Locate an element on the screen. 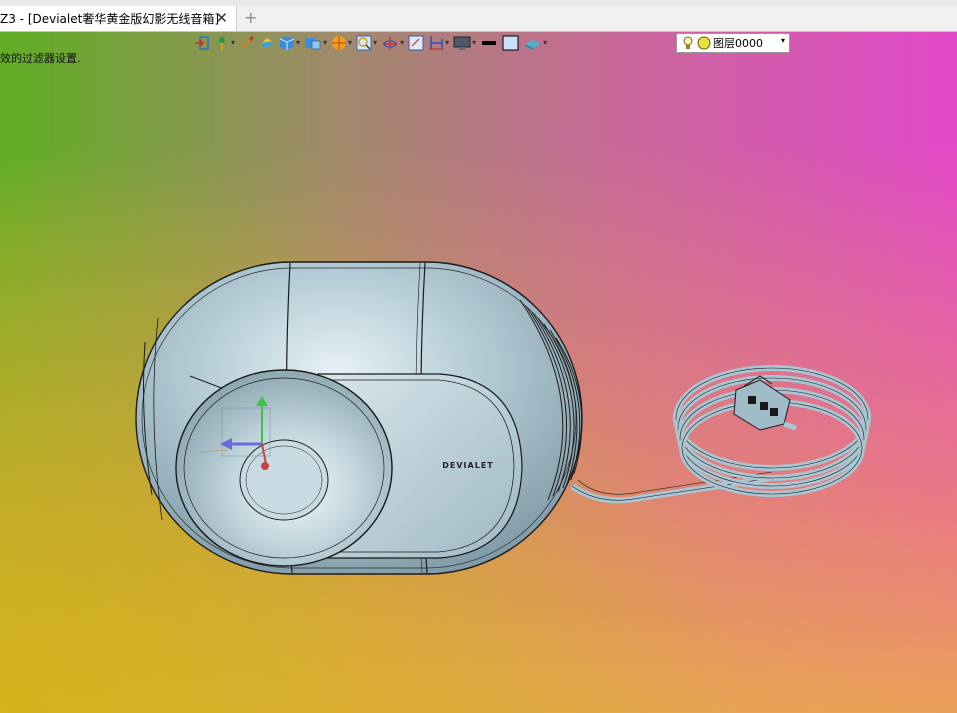 Image resolution: width=957 pixels, height=713 pixels. section-button: ▾ is located at coordinates (438, 43).